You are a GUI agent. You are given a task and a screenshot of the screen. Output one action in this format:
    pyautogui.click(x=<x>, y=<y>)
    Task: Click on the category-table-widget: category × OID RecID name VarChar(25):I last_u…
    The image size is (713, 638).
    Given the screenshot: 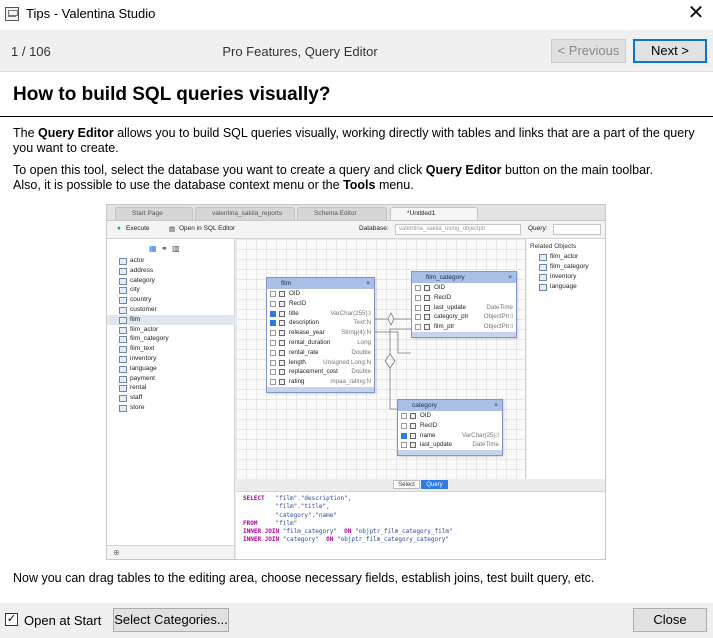 What is the action you would take?
    pyautogui.click(x=450, y=428)
    